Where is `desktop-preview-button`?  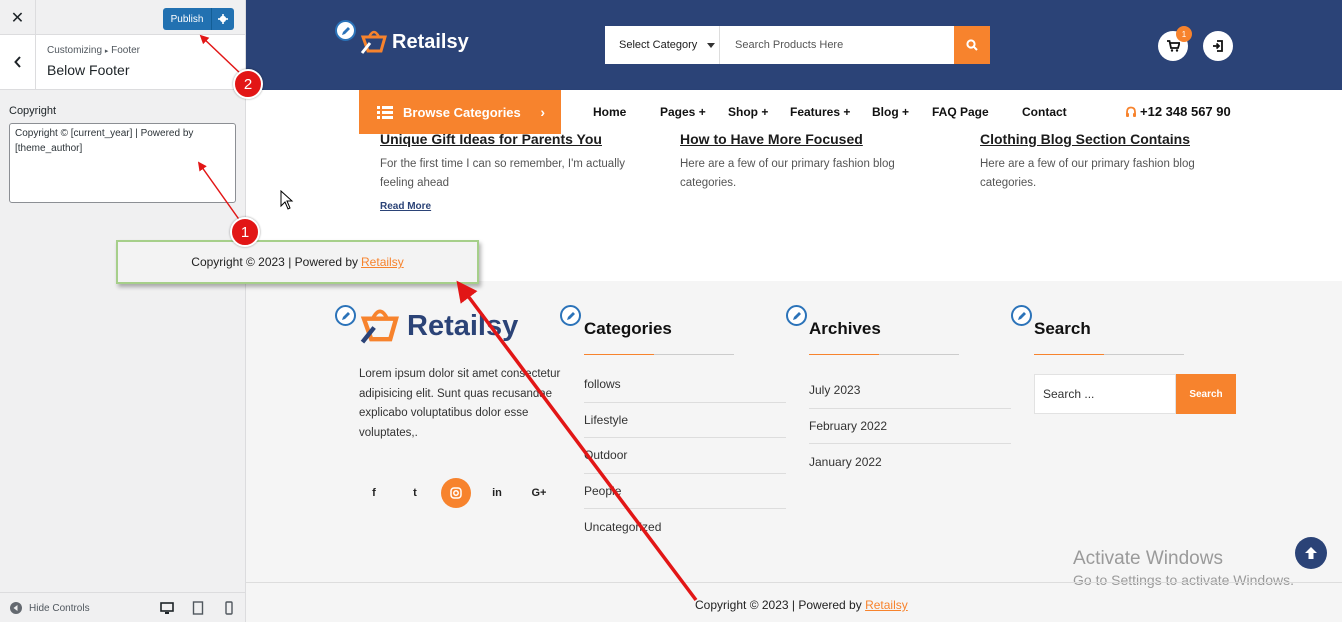
desktop-preview-button is located at coordinates (167, 608).